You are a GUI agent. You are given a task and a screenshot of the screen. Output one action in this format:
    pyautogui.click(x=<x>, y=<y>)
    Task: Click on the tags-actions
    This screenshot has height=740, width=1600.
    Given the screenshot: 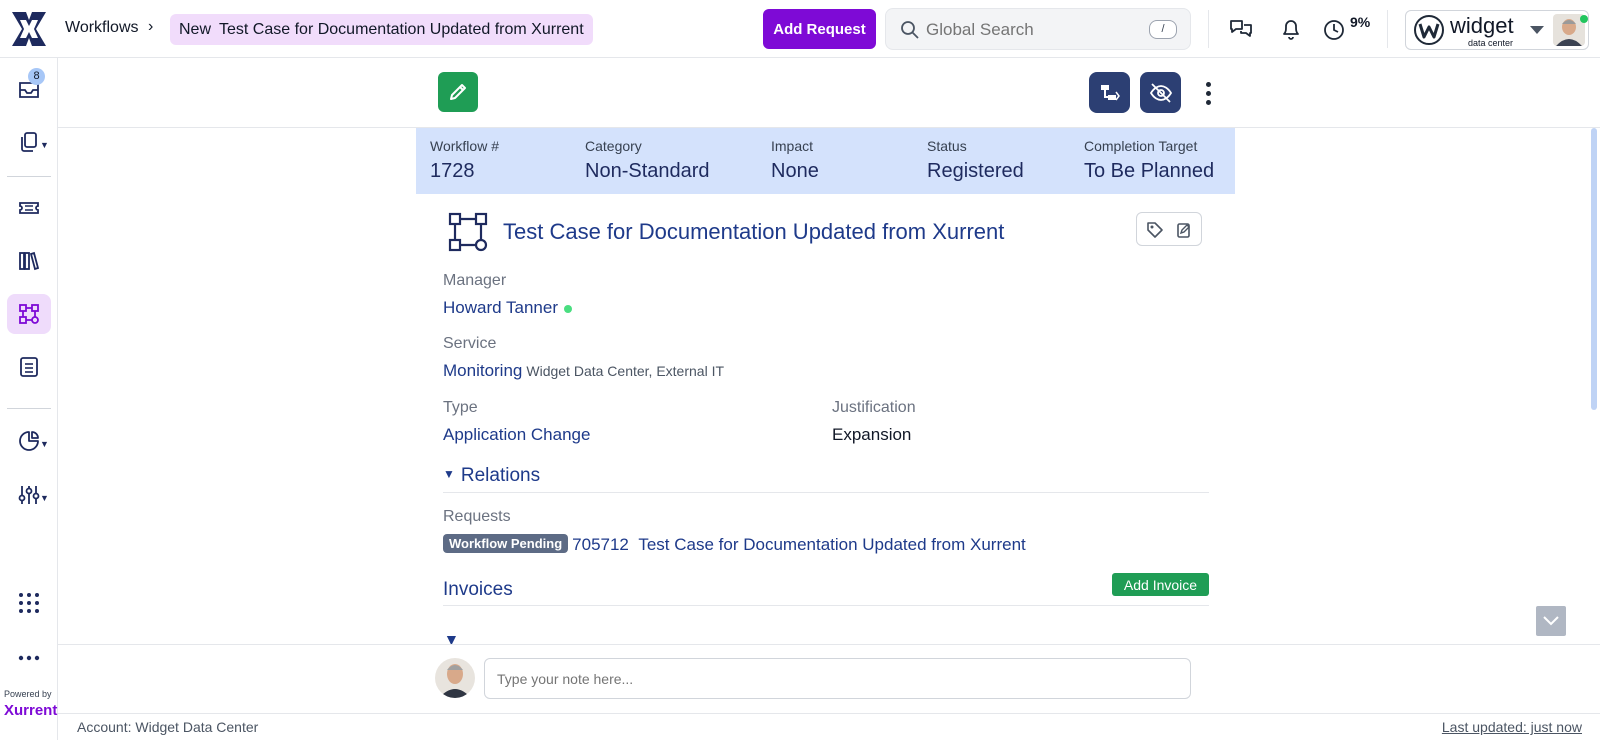 What is the action you would take?
    pyautogui.click(x=1169, y=229)
    